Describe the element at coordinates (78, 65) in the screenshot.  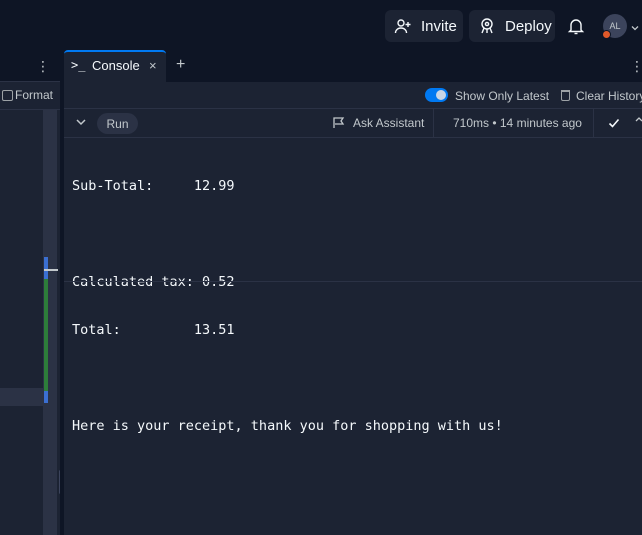
I see `terminal-icon: >_` at that location.